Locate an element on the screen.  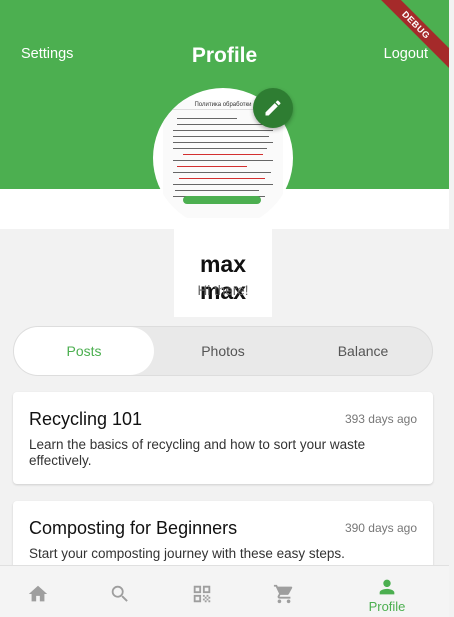
tab-balance: Balance is located at coordinates (363, 351).